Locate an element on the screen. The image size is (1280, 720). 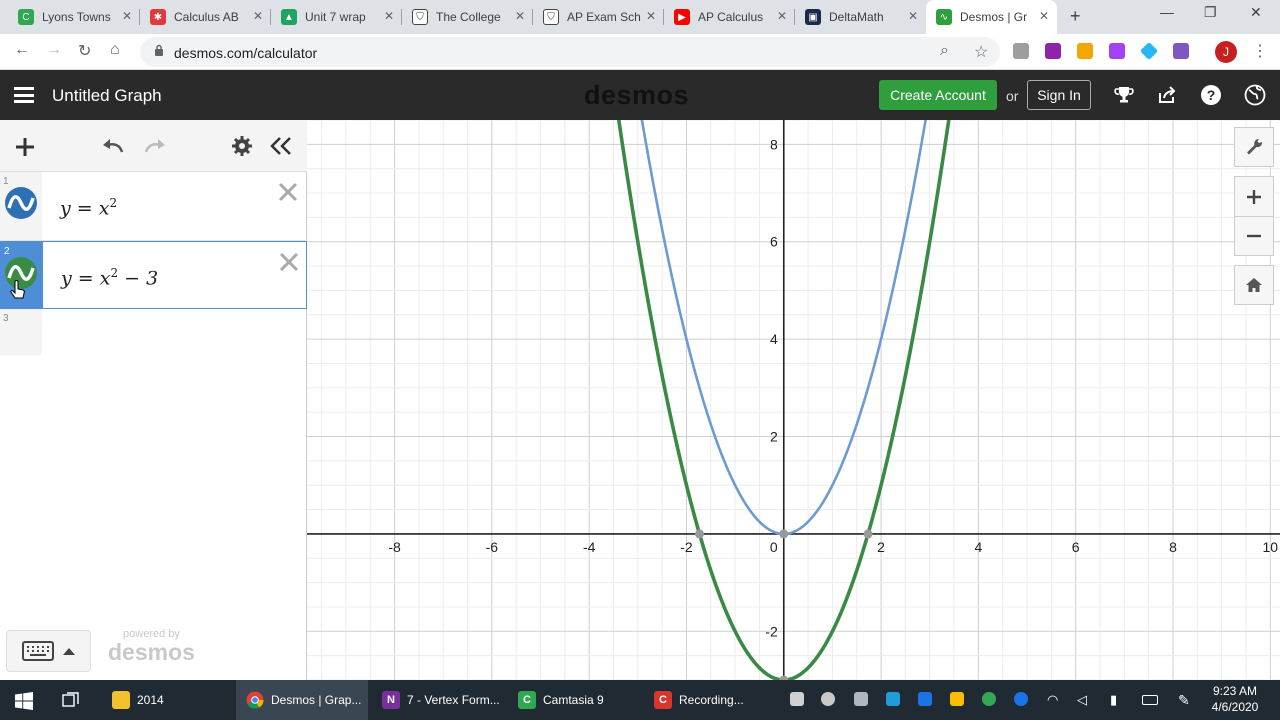
new-tab-button: + is located at coordinates (1075, 16).